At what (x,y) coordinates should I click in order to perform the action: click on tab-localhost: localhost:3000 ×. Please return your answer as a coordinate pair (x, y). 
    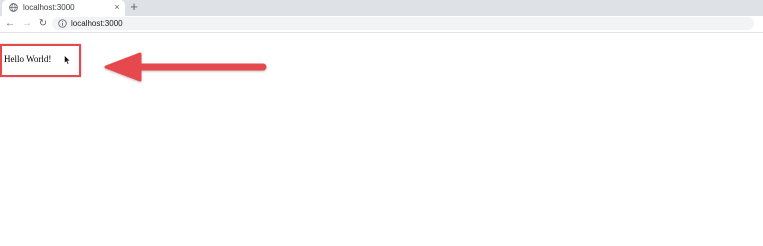
    Looking at the image, I should click on (63, 8).